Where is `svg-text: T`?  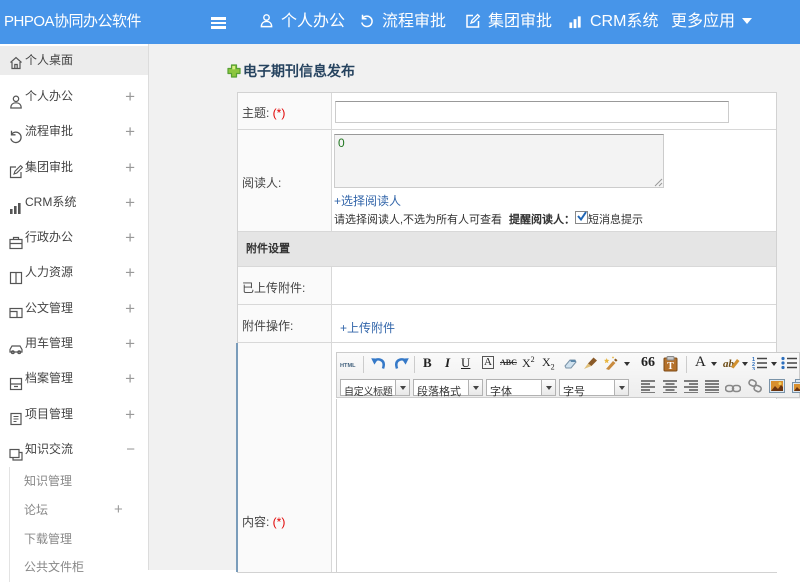
svg-text: T is located at coordinates (670, 366).